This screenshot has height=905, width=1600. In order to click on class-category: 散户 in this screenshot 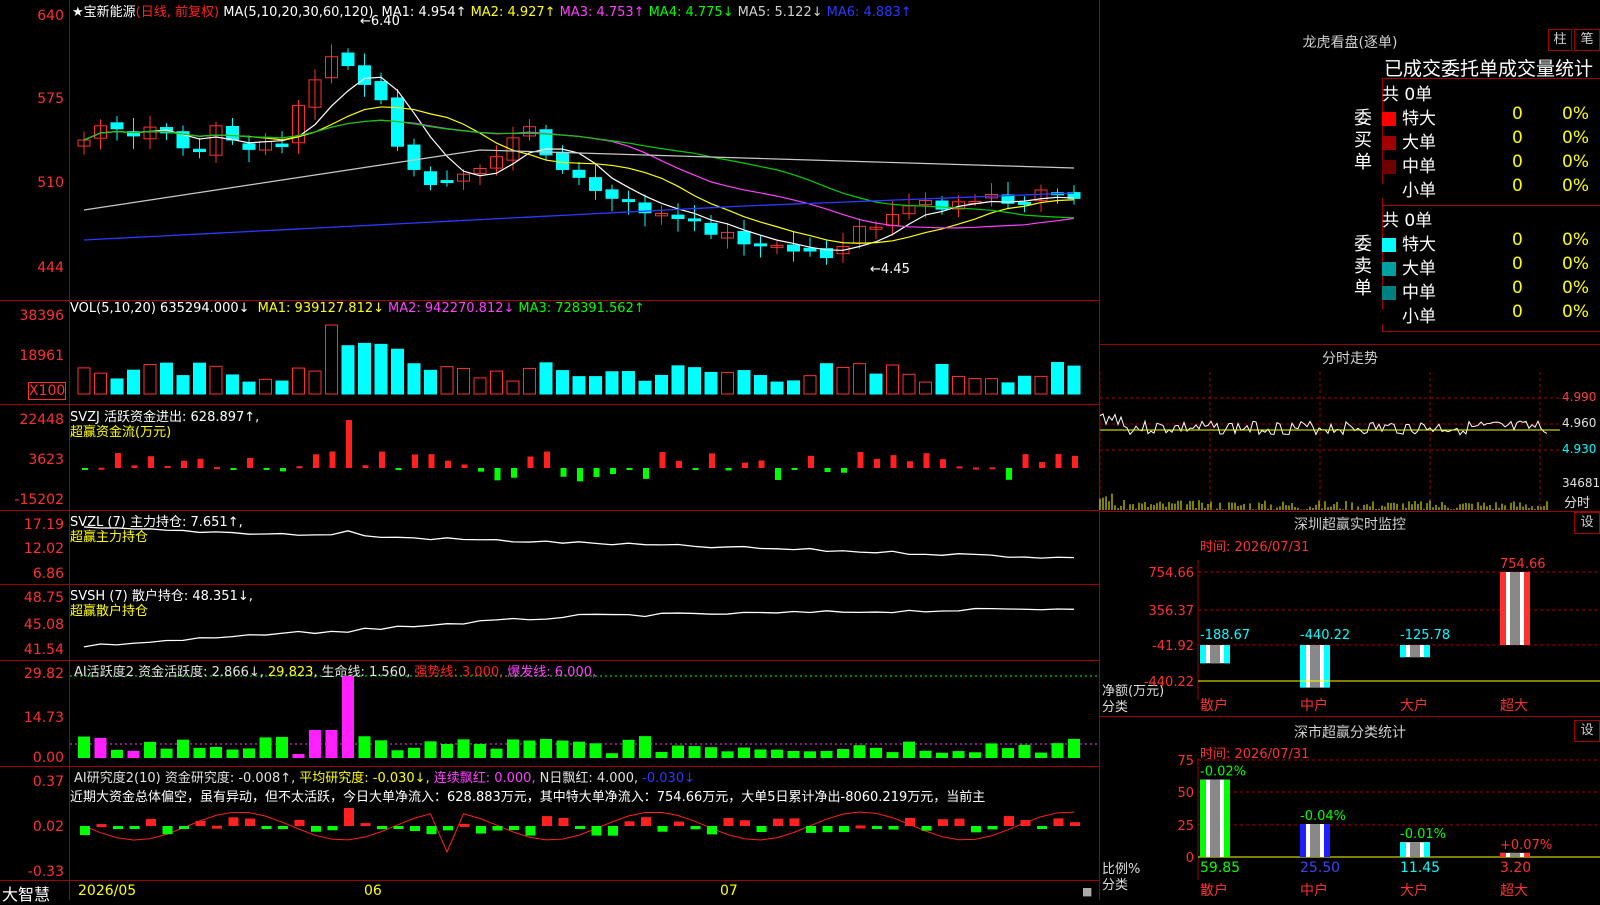, I will do `click(1214, 890)`.